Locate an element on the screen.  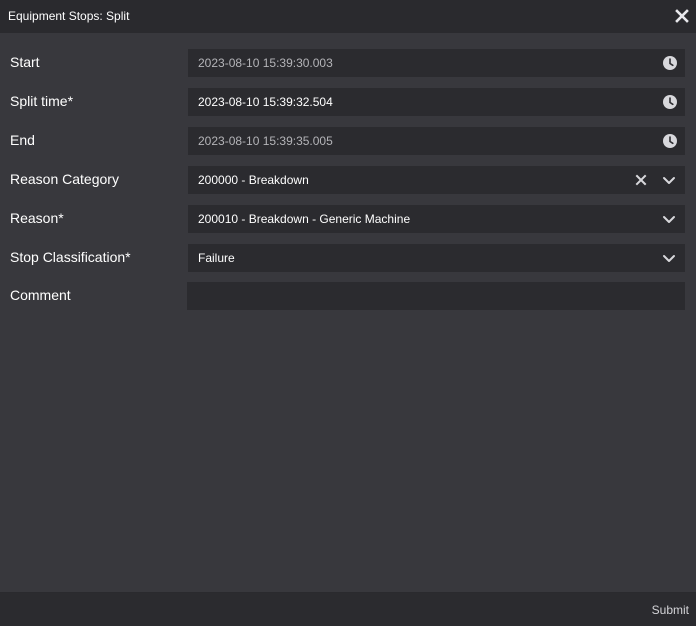
start-value: 2023-08-10 15:39:30.003 is located at coordinates (265, 63).